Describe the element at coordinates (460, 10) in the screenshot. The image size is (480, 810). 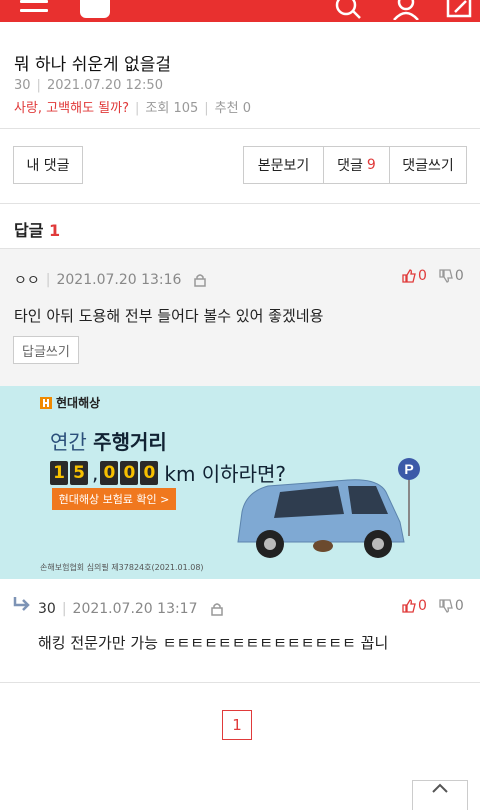
I see `write-icon` at that location.